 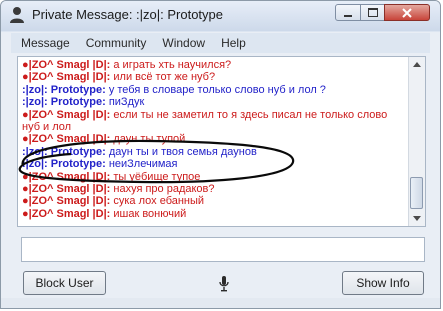 What do you see at coordinates (150, 213) in the screenshot?
I see `message-text: ишак вонючий` at bounding box center [150, 213].